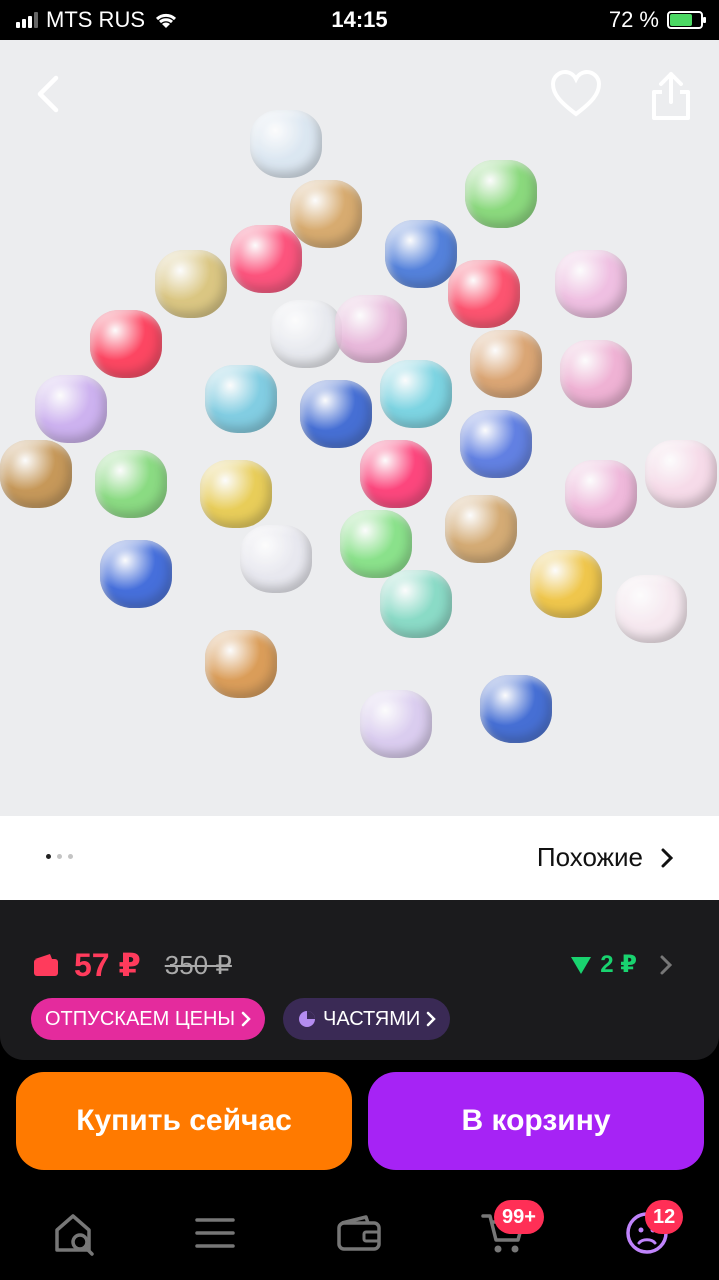 Image resolution: width=719 pixels, height=1280 pixels. I want to click on action-buttons: Купить сейчас В корзину, so click(359, 1123).